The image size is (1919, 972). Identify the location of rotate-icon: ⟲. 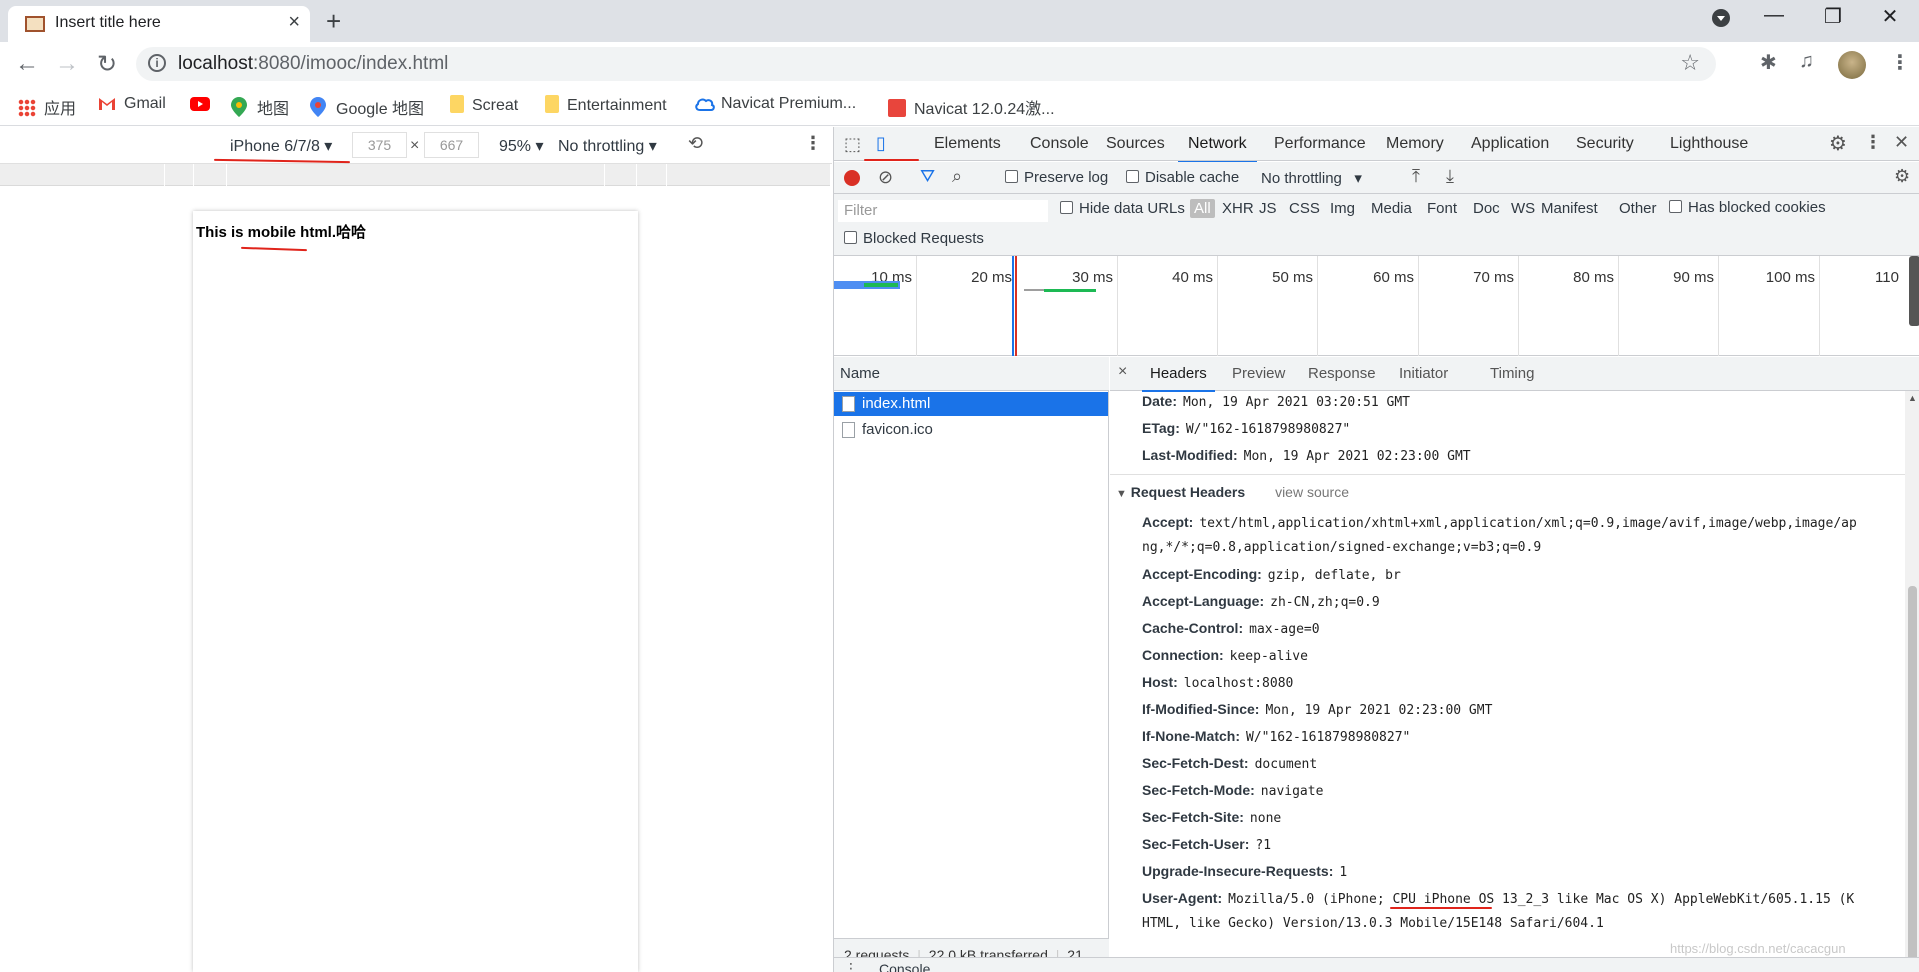
(695, 143).